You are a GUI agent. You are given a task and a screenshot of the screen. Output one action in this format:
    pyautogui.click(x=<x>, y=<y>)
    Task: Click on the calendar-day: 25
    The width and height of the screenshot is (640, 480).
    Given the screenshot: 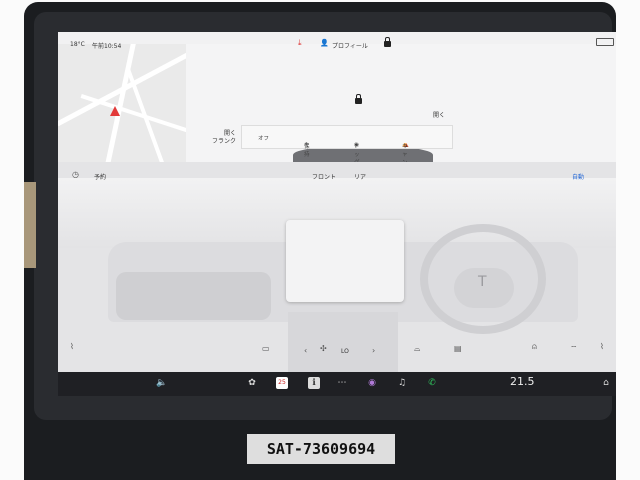 What is the action you would take?
    pyautogui.click(x=282, y=382)
    